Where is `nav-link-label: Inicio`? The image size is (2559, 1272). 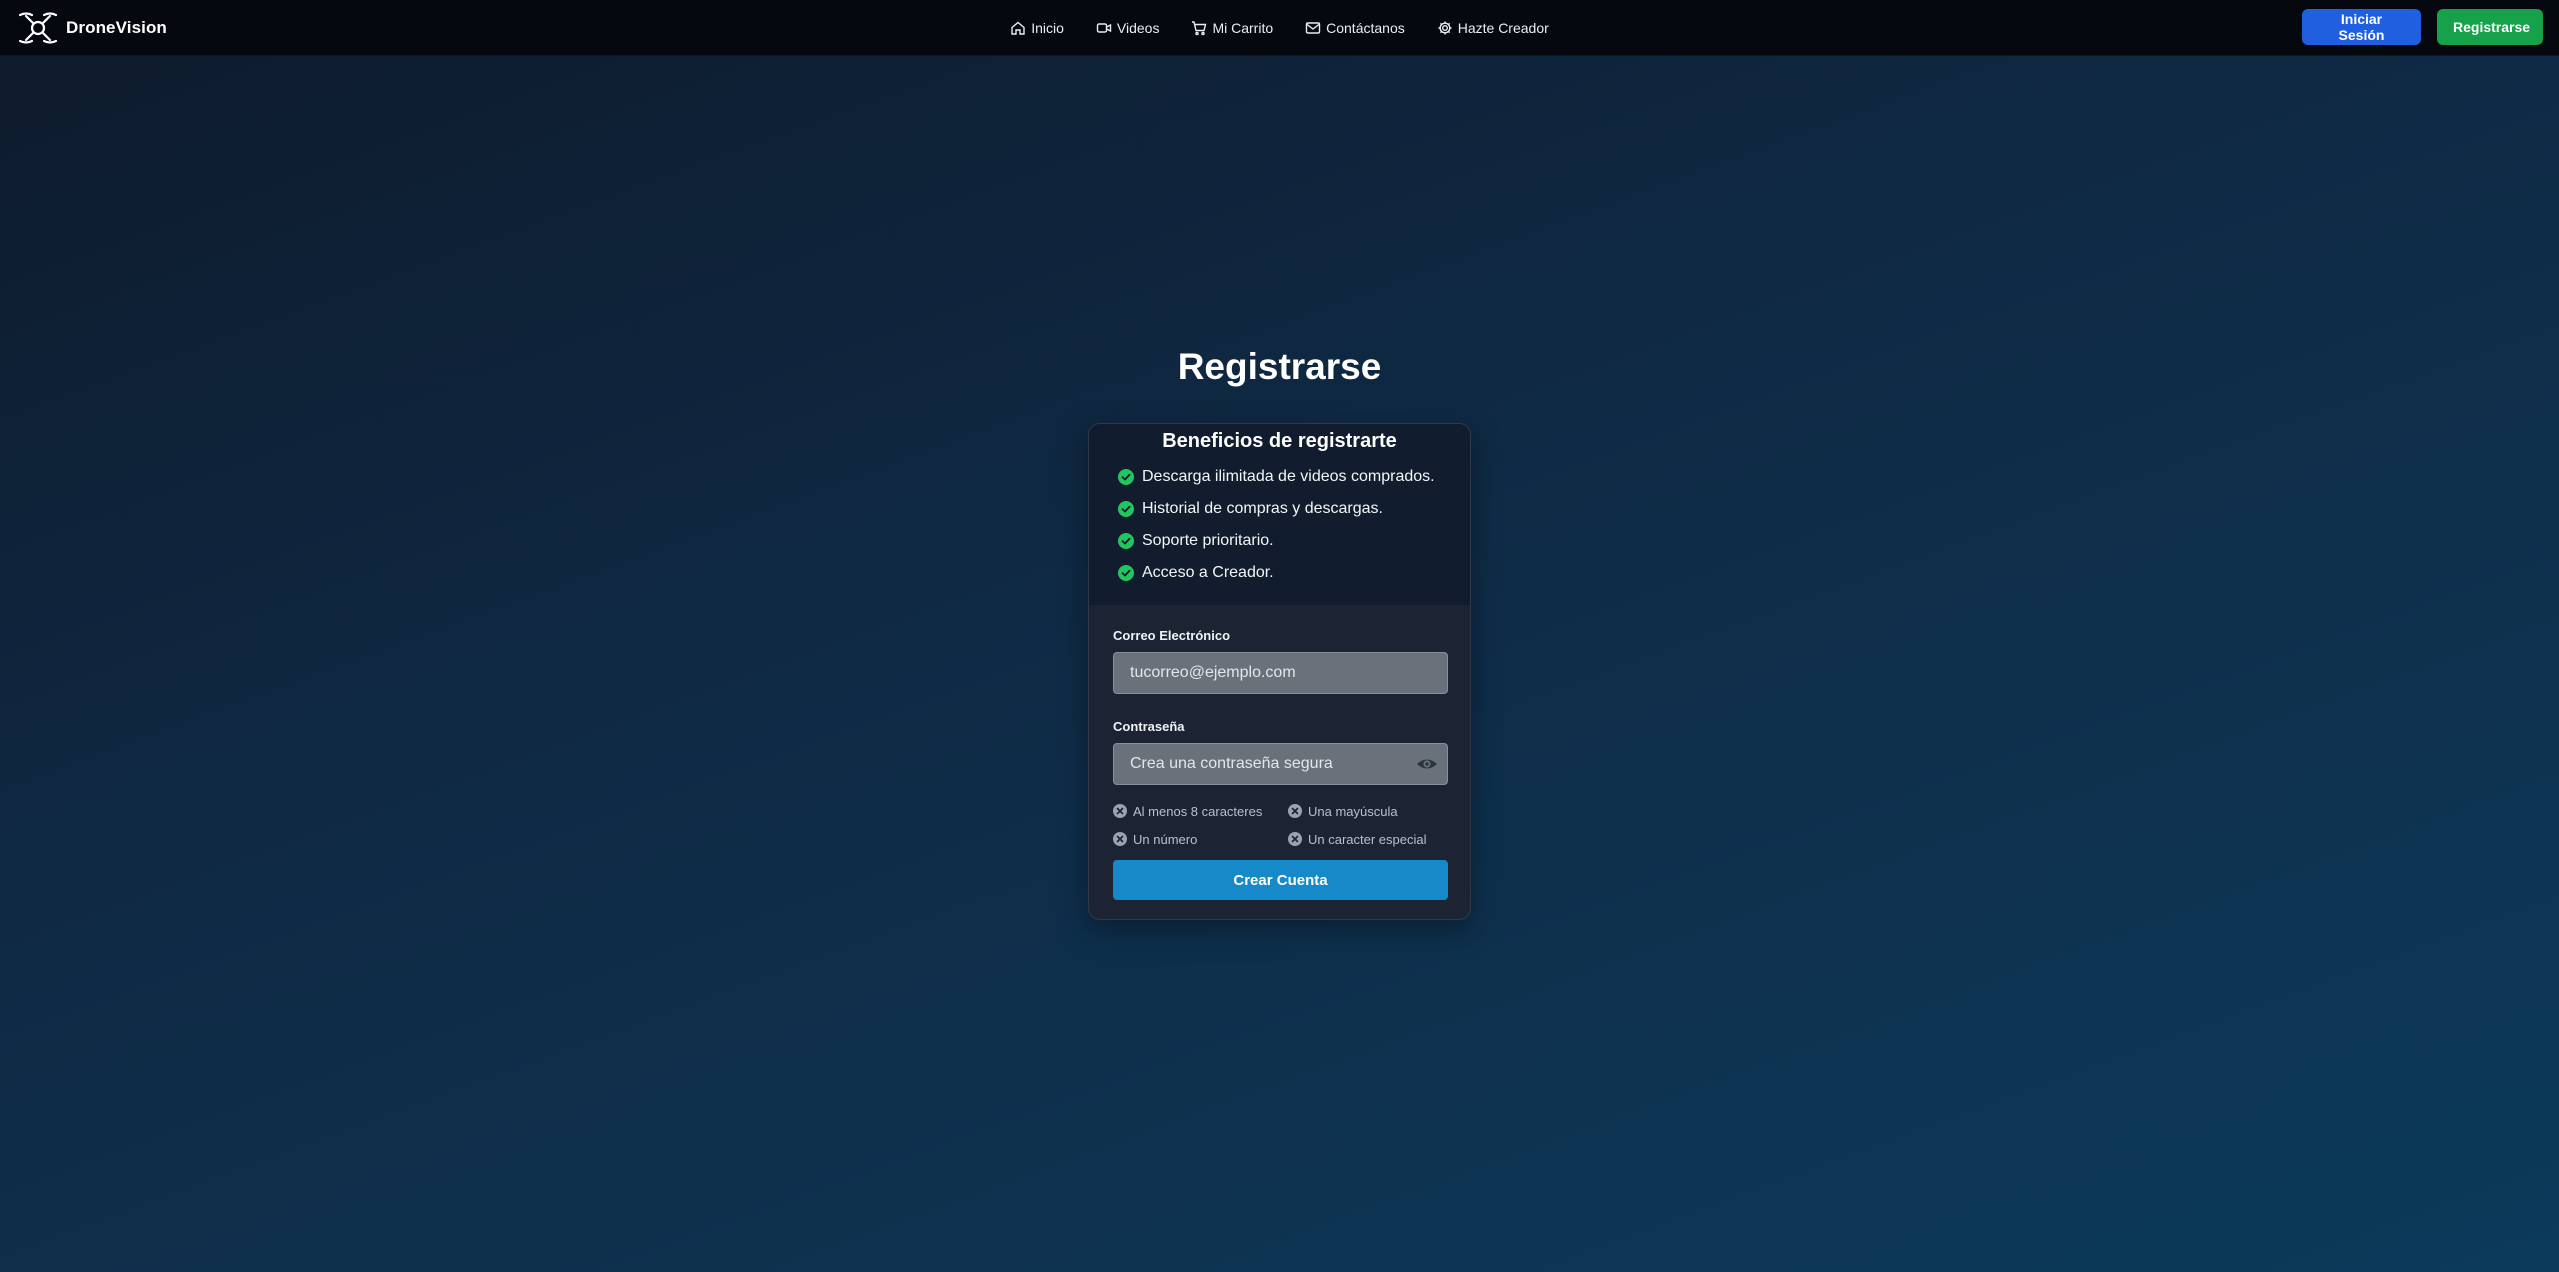 nav-link-label: Inicio is located at coordinates (1047, 28).